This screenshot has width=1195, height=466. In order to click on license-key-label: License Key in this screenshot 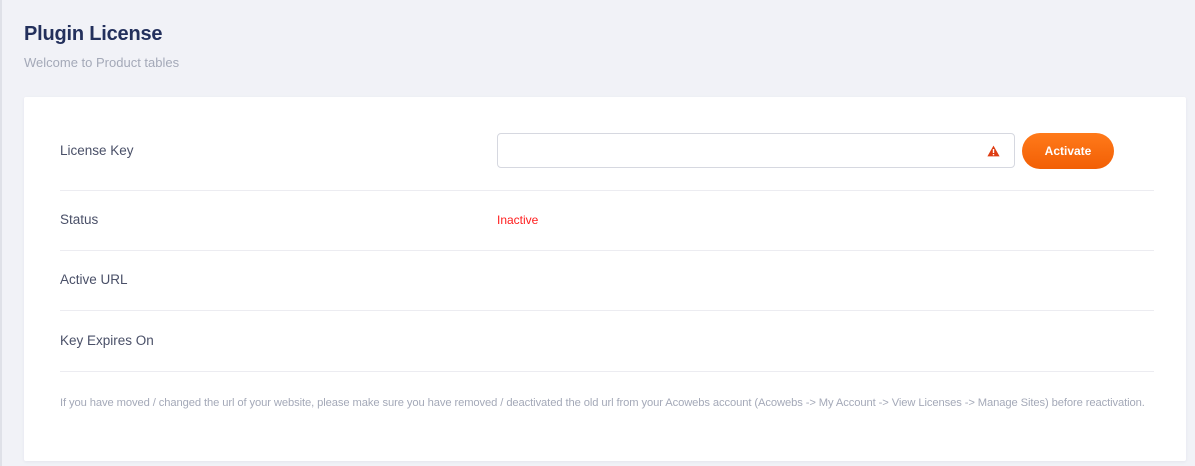, I will do `click(97, 150)`.